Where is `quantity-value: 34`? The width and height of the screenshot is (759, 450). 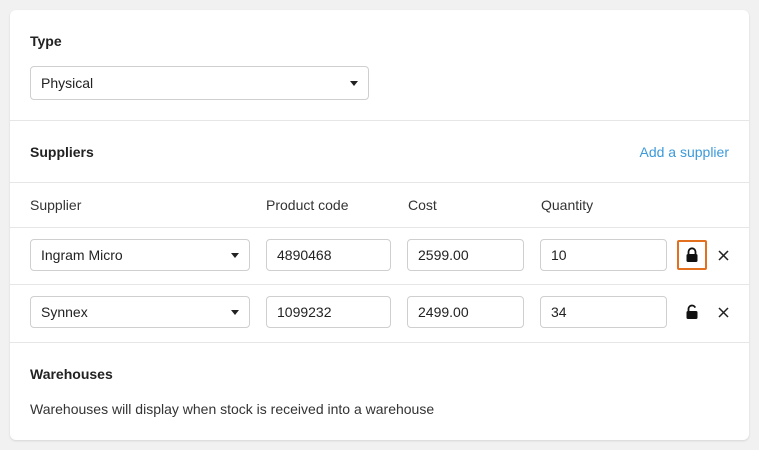
quantity-value: 34 is located at coordinates (559, 312).